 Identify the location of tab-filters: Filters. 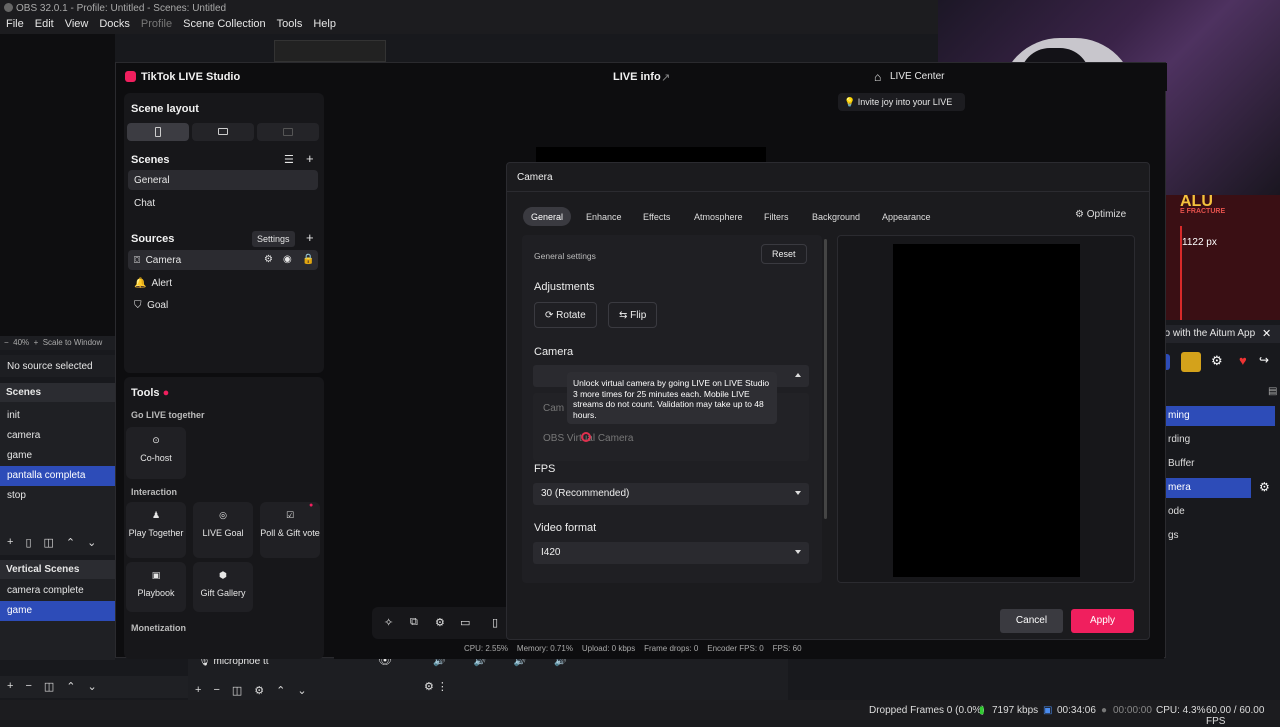
(776, 216).